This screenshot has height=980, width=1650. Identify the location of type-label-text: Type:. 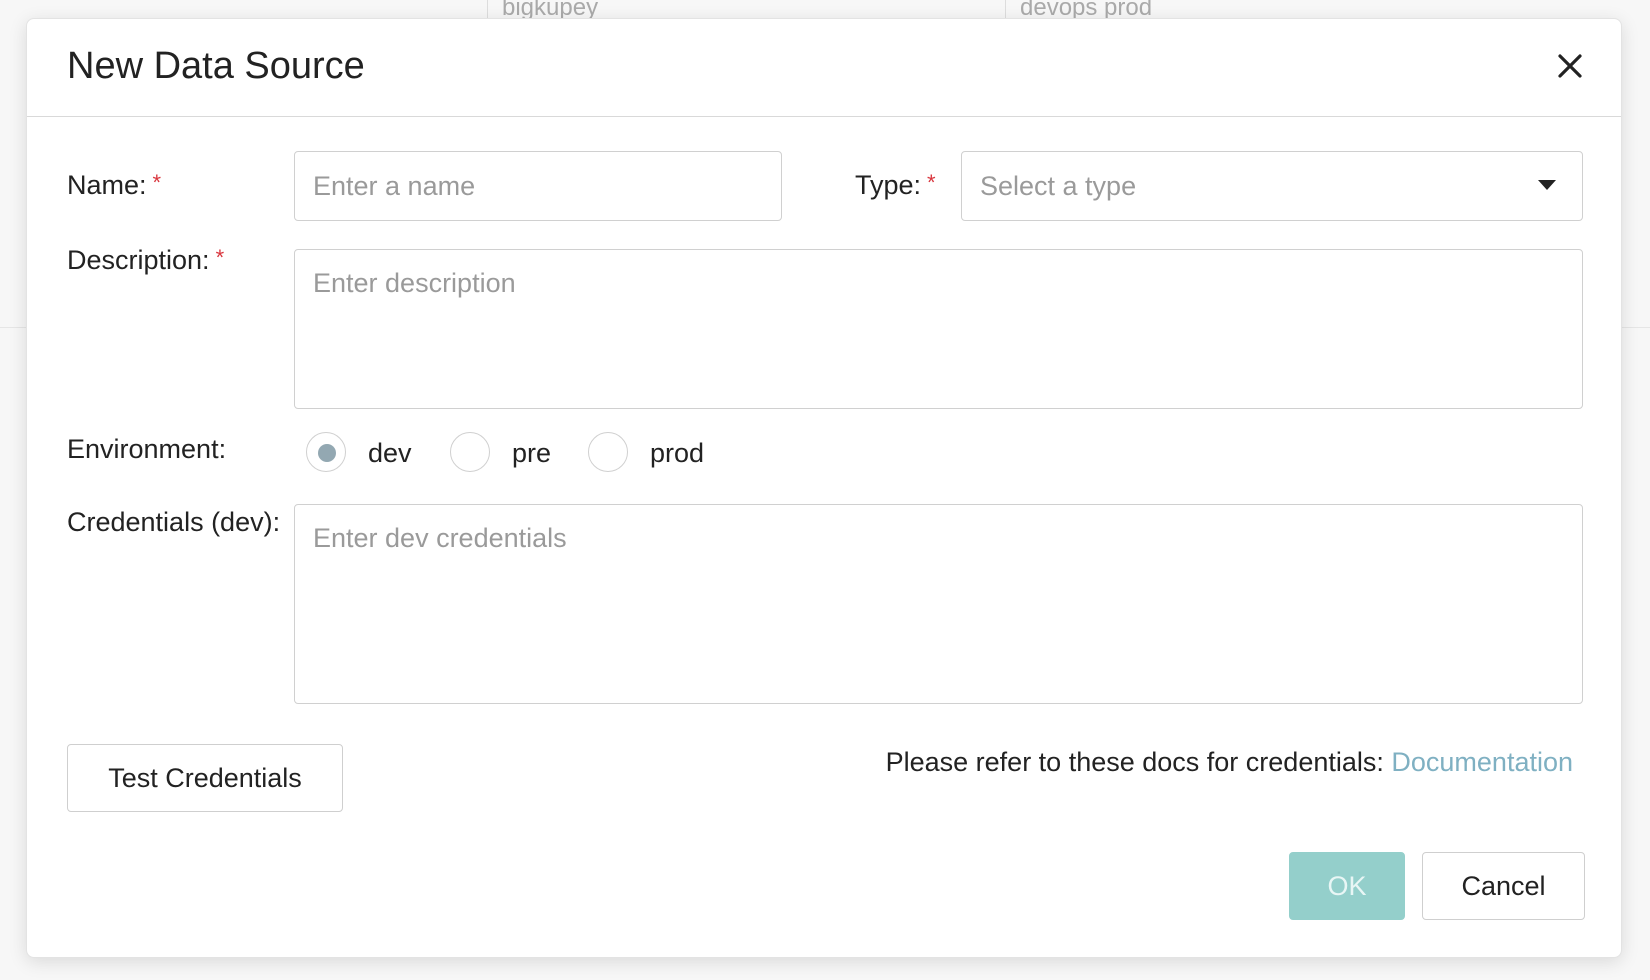
(888, 185).